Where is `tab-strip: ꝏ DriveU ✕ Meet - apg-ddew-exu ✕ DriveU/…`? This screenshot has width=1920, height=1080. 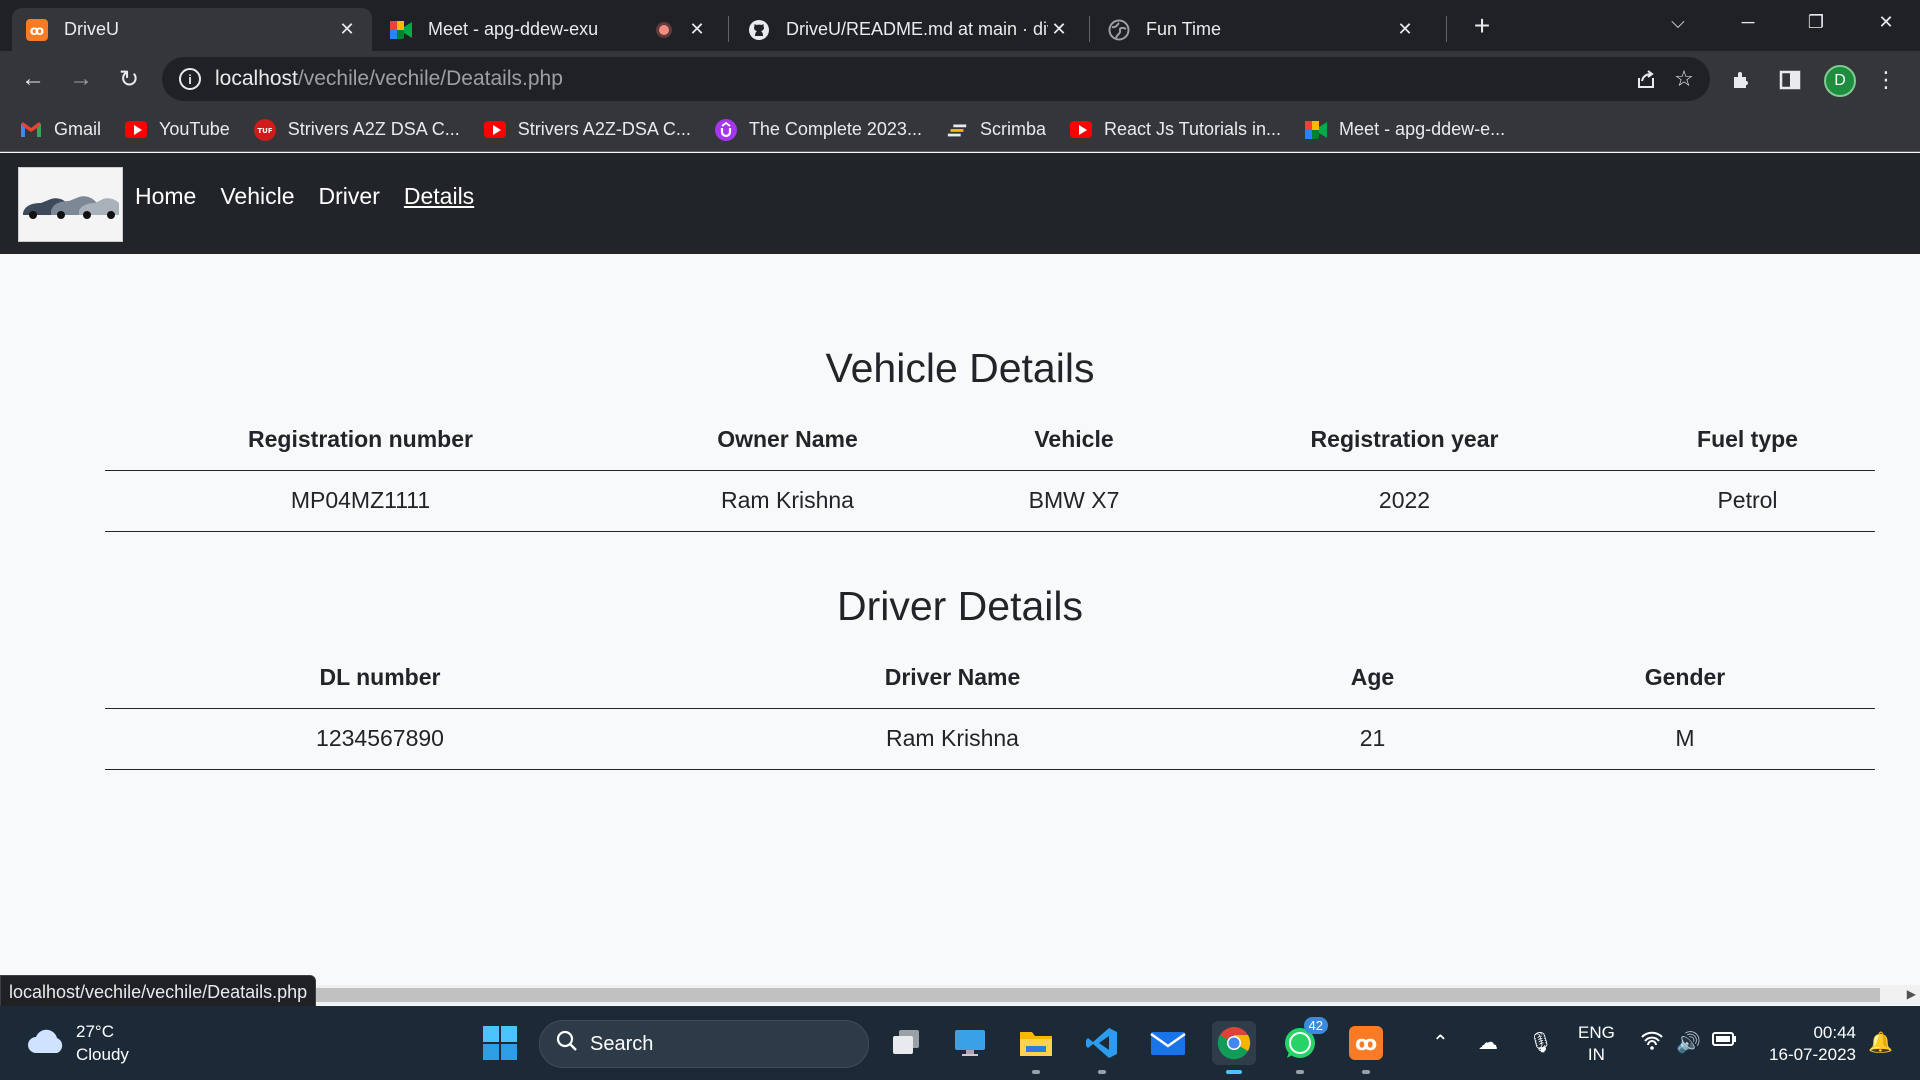 tab-strip: ꝏ DriveU ✕ Meet - apg-ddew-exu ✕ DriveU/… is located at coordinates (960, 25).